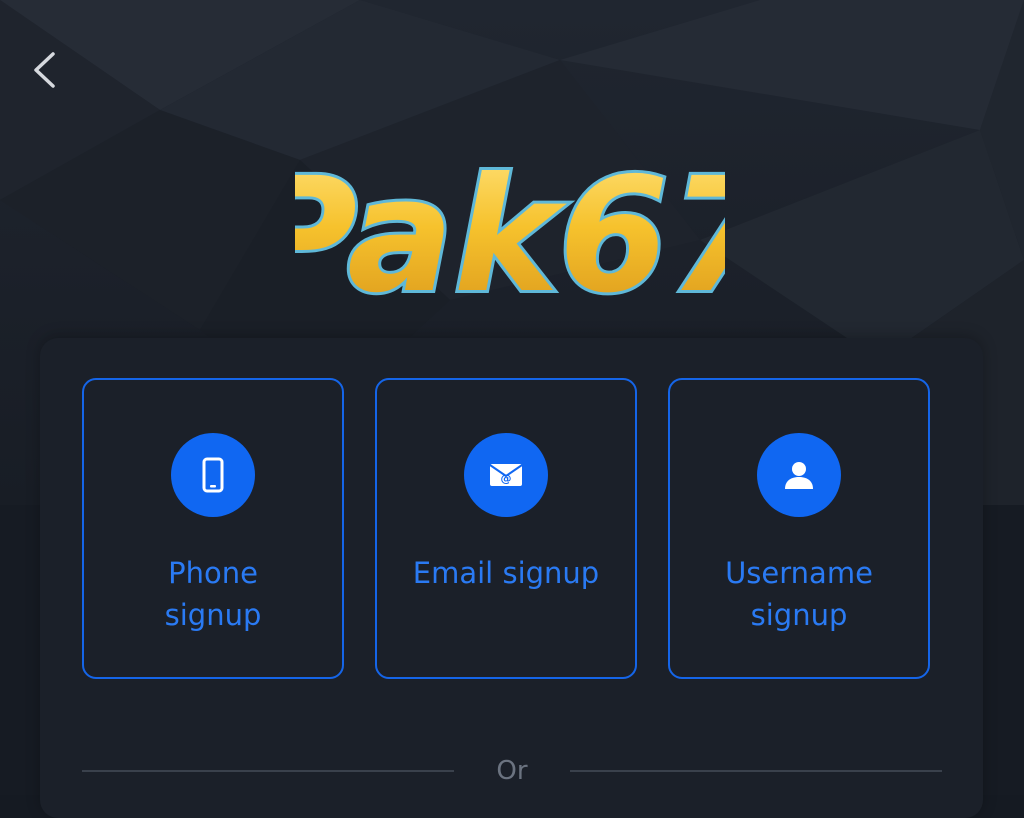 Image resolution: width=1024 pixels, height=818 pixels. I want to click on brand-logo: Pak67, so click(510, 230).